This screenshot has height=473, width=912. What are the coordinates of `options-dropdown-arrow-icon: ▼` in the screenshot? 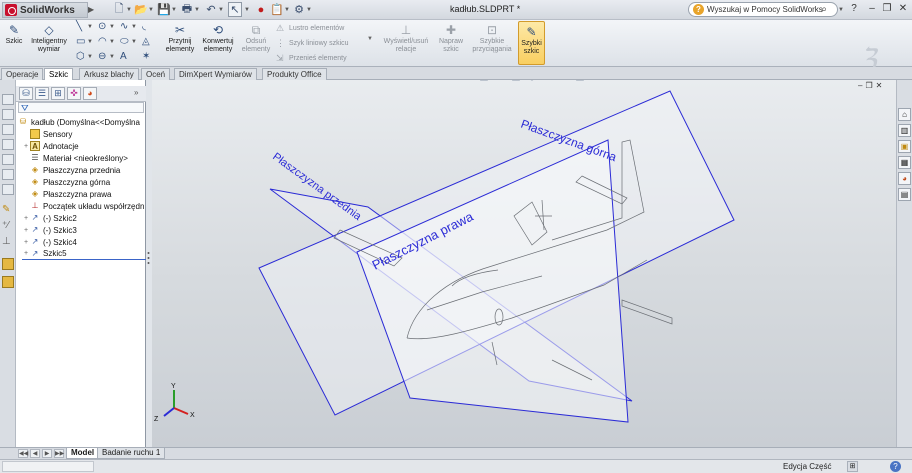 It's located at (309, 10).